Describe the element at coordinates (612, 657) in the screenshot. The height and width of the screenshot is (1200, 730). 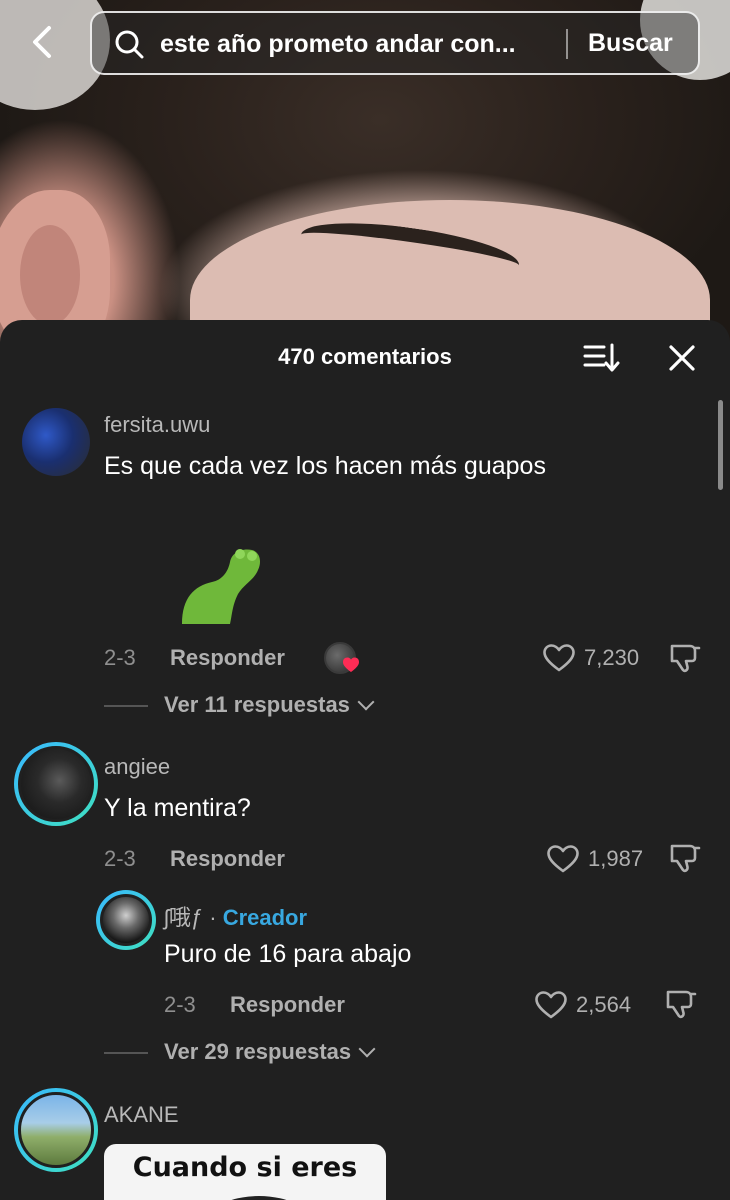
I see `like-count: 7,230` at that location.